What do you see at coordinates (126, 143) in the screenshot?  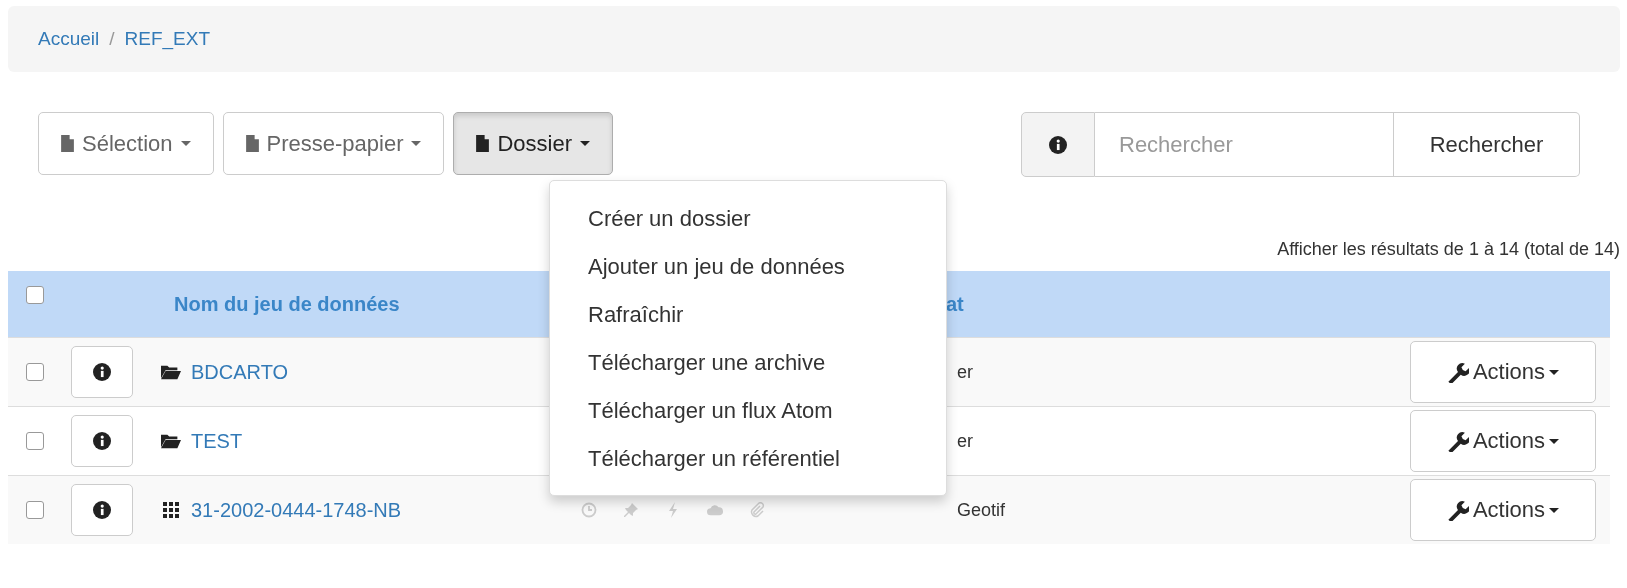 I see `dropdown-button: Sélection` at bounding box center [126, 143].